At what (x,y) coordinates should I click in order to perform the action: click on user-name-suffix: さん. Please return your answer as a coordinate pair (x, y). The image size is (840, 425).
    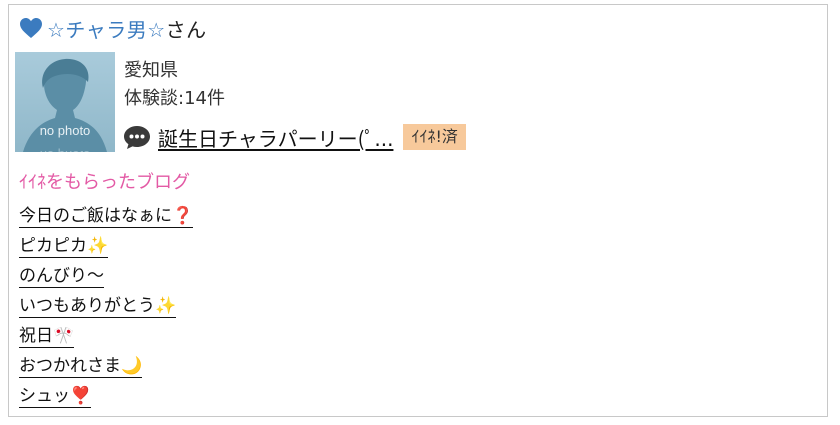
    Looking at the image, I should click on (186, 29).